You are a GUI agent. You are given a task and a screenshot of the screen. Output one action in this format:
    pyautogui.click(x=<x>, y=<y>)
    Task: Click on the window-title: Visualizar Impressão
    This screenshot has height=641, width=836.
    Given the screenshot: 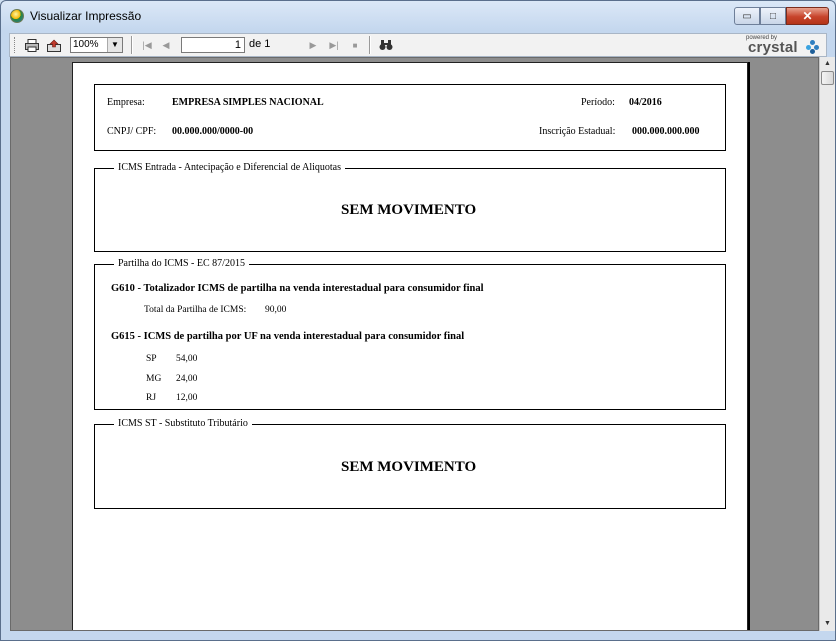 What is the action you would take?
    pyautogui.click(x=86, y=16)
    